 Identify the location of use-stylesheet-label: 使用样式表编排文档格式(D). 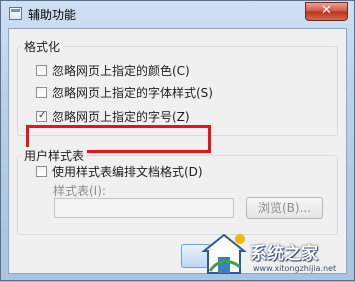
(127, 172).